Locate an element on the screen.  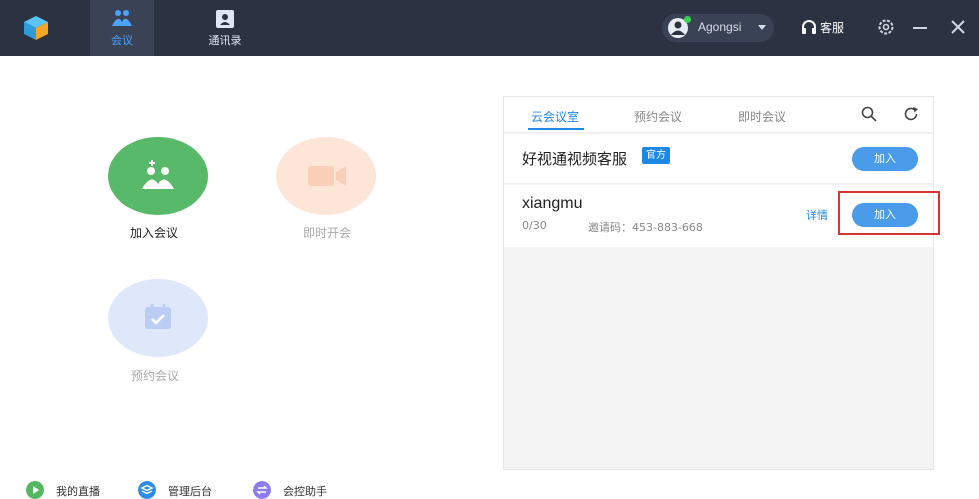
meeting-people-icon is located at coordinates (122, 18).